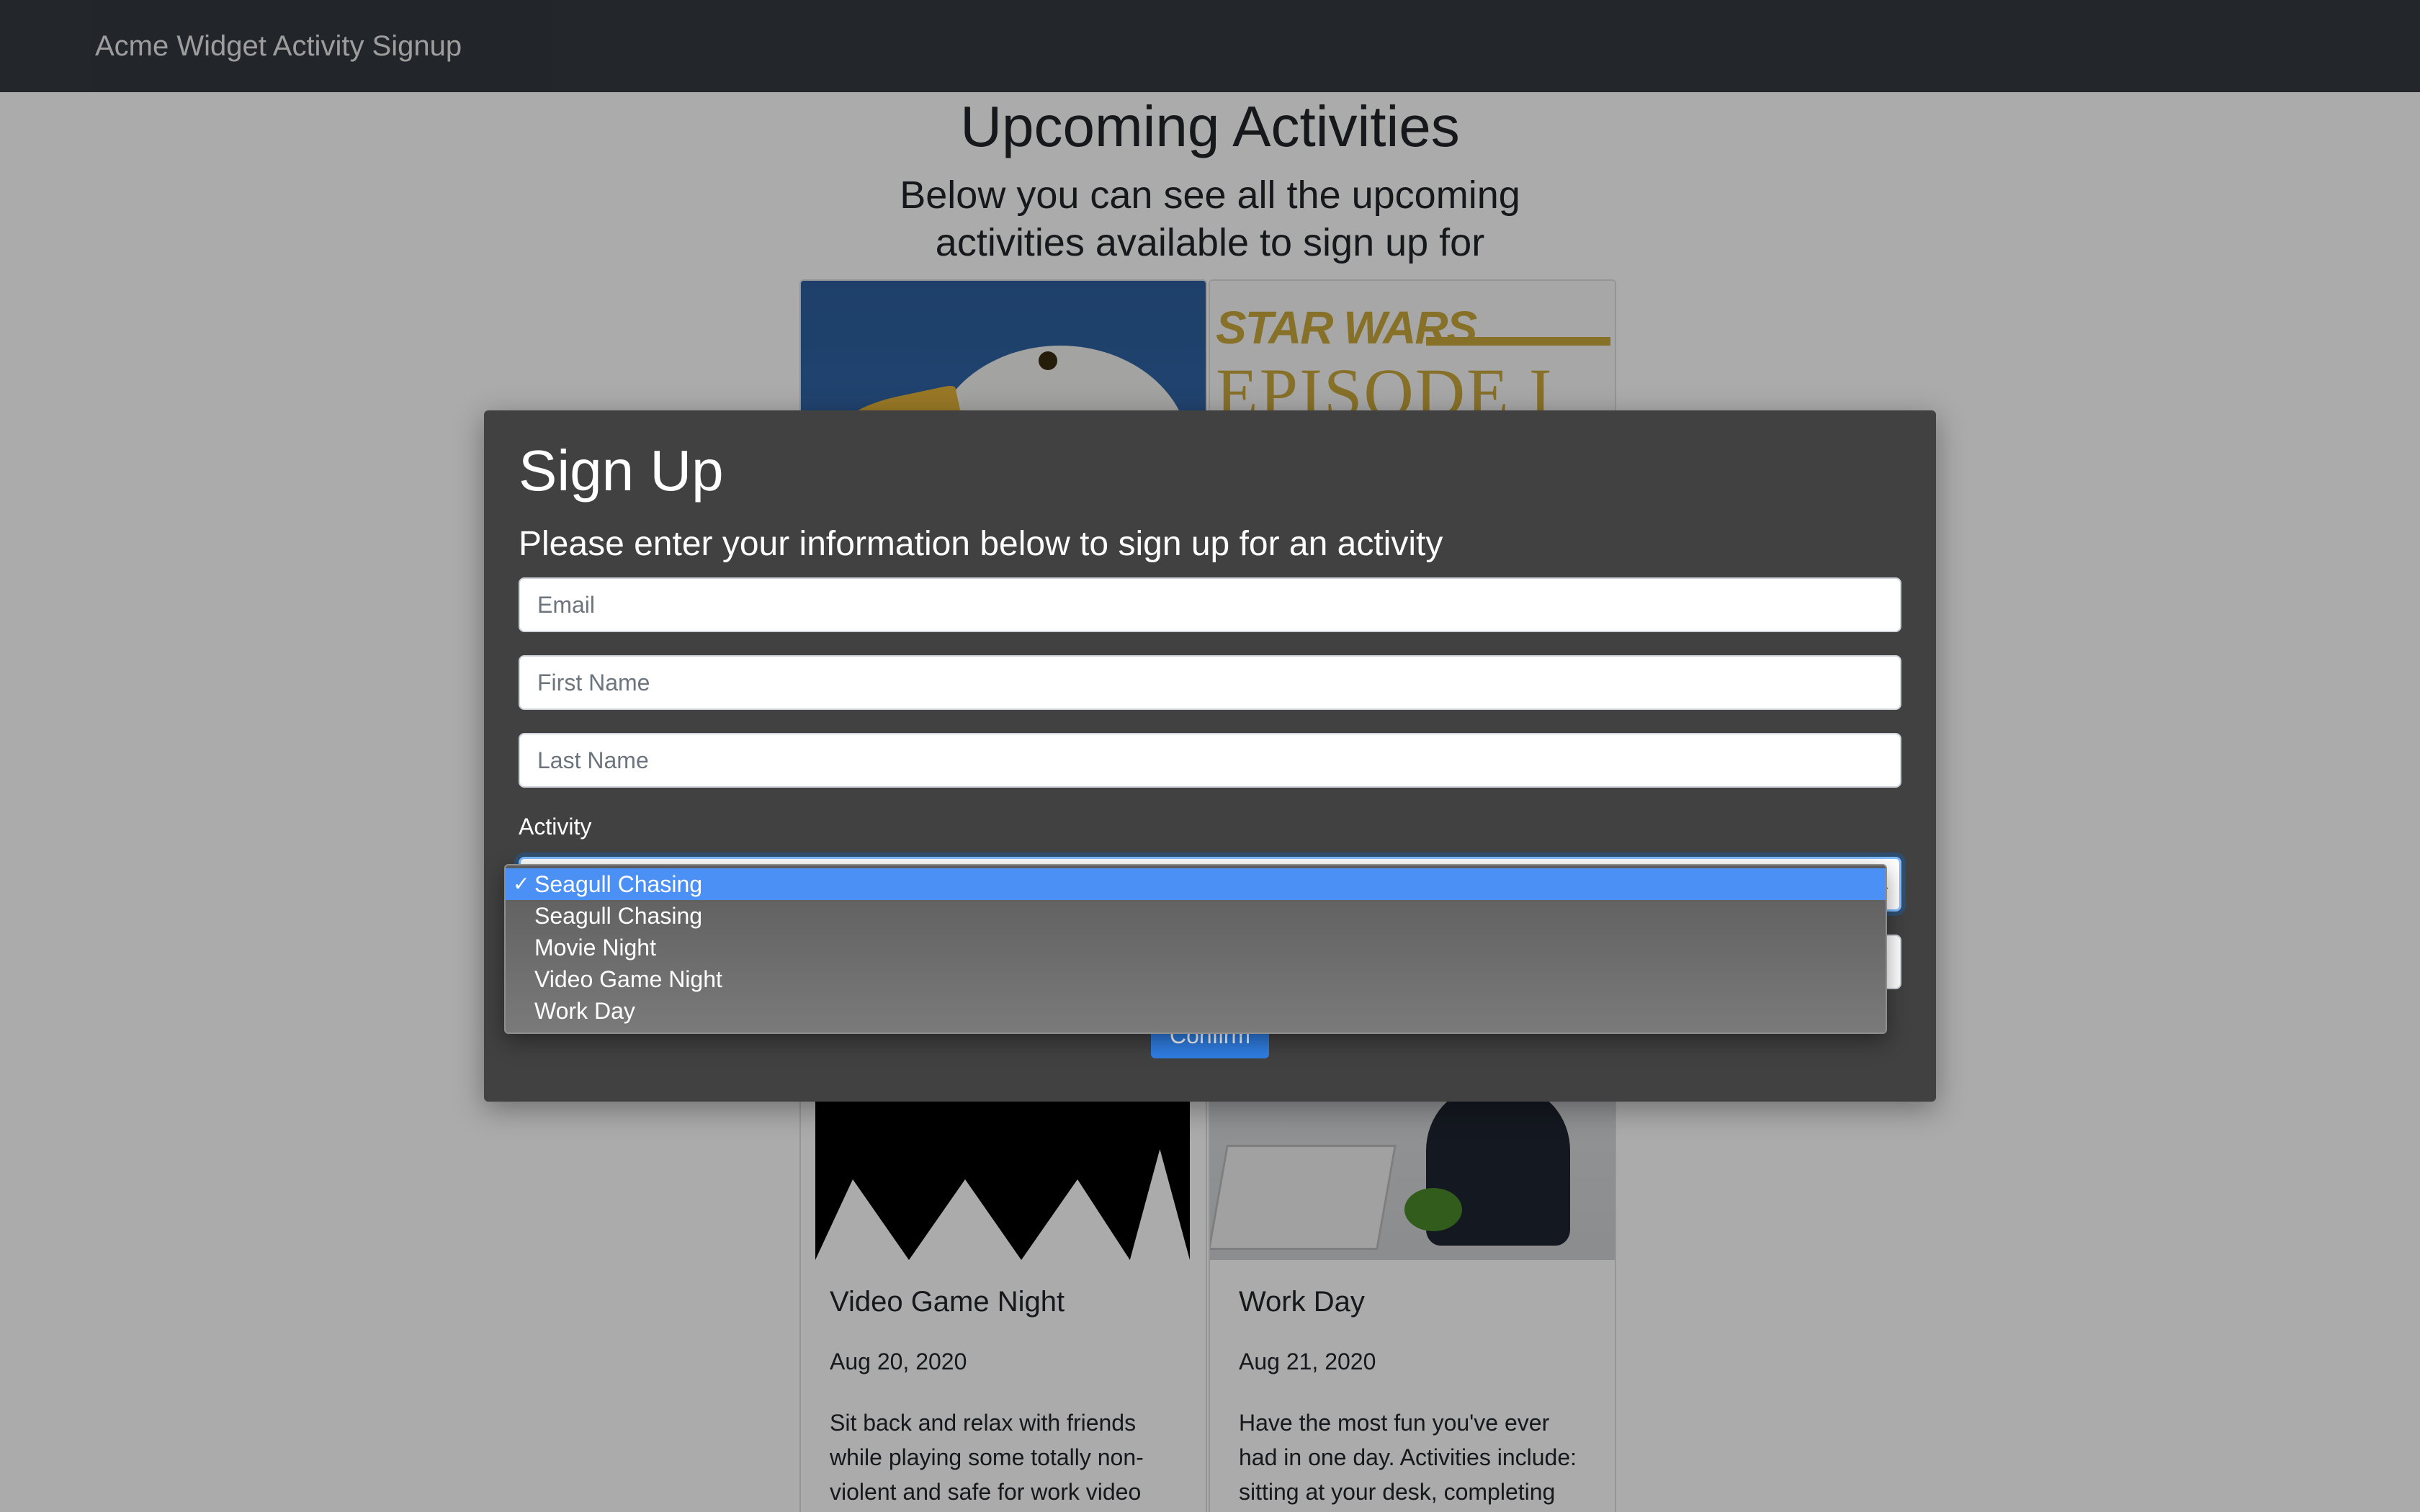 The image size is (2420, 1512). What do you see at coordinates (1196, 916) in the screenshot?
I see `dropdown-option: Seagull Chasing` at bounding box center [1196, 916].